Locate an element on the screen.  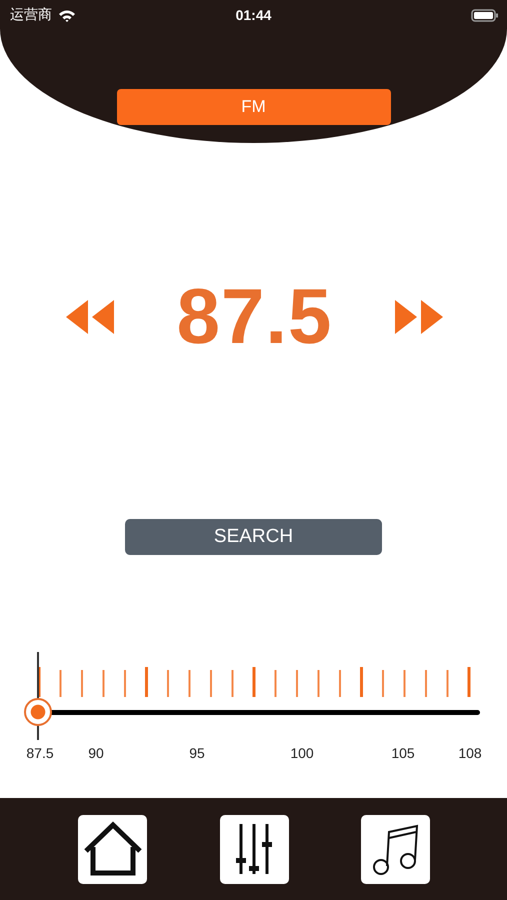
tuning-slider is located at coordinates (252, 696).